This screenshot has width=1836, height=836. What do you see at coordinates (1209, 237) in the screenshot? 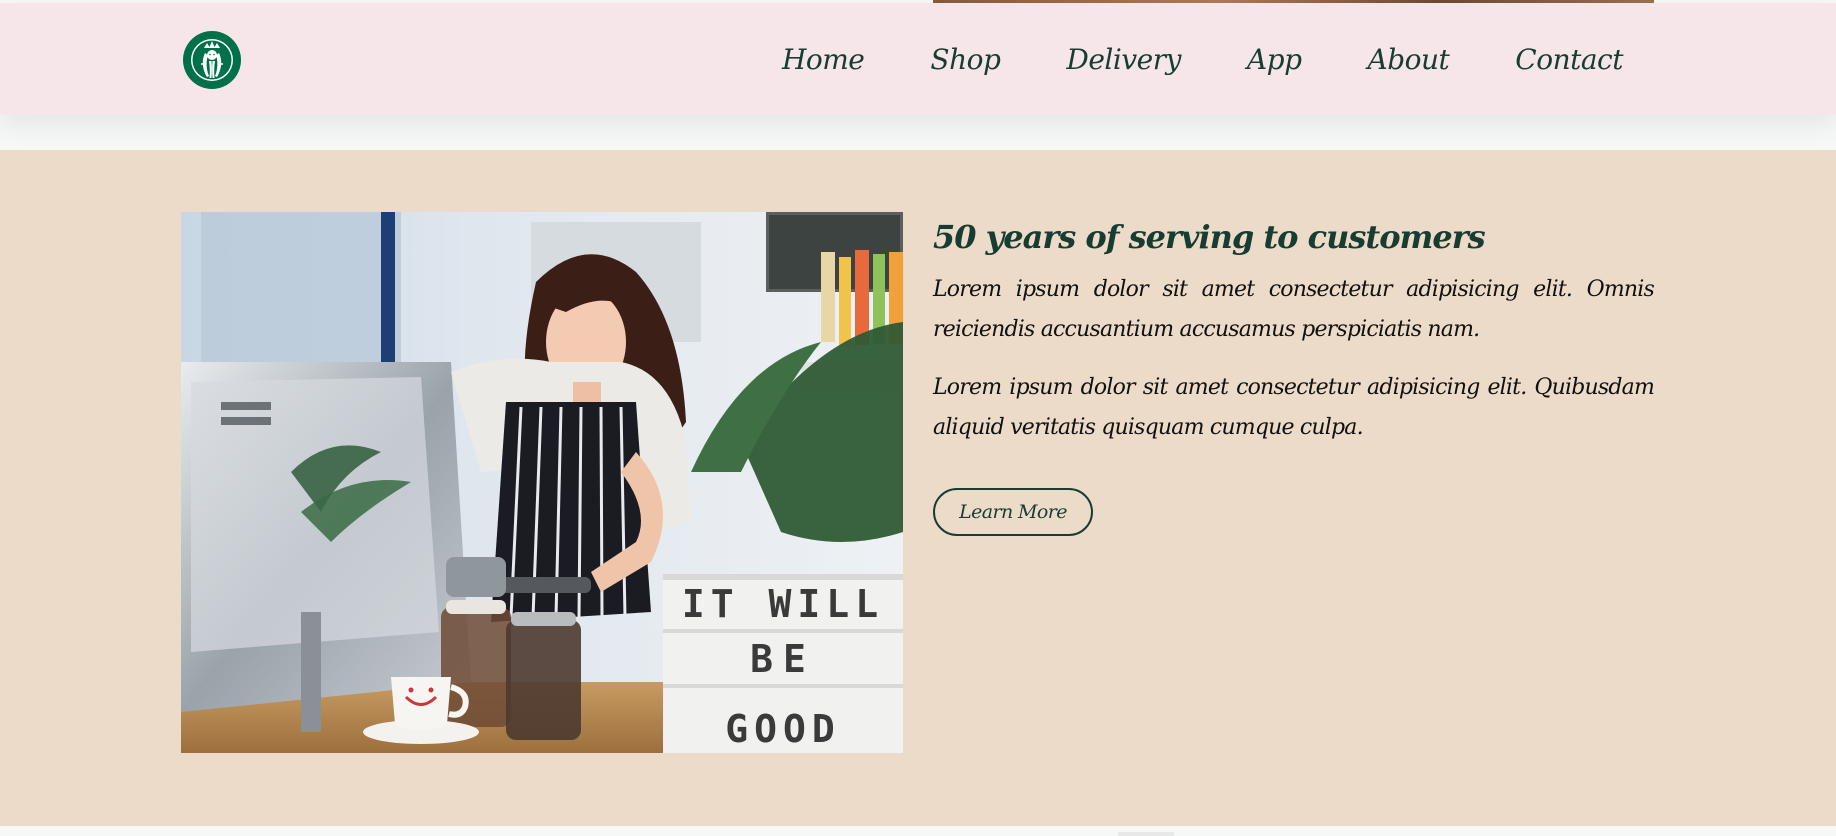
I see `about-heading: 50 years of serving to customers` at bounding box center [1209, 237].